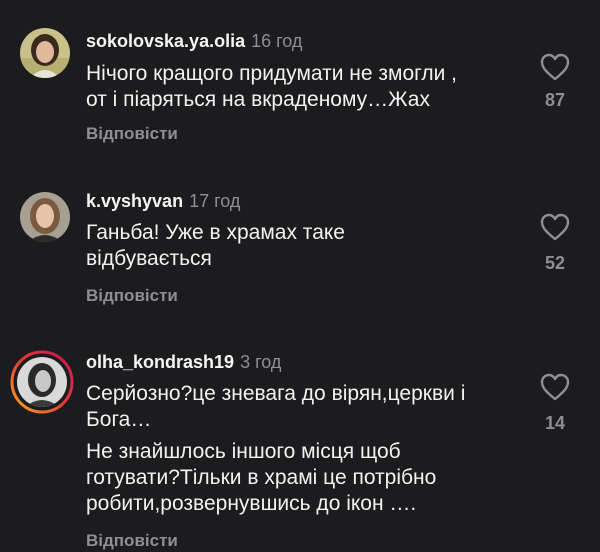 Image resolution: width=600 pixels, height=552 pixels. What do you see at coordinates (555, 263) in the screenshot?
I see `like-count: 52` at bounding box center [555, 263].